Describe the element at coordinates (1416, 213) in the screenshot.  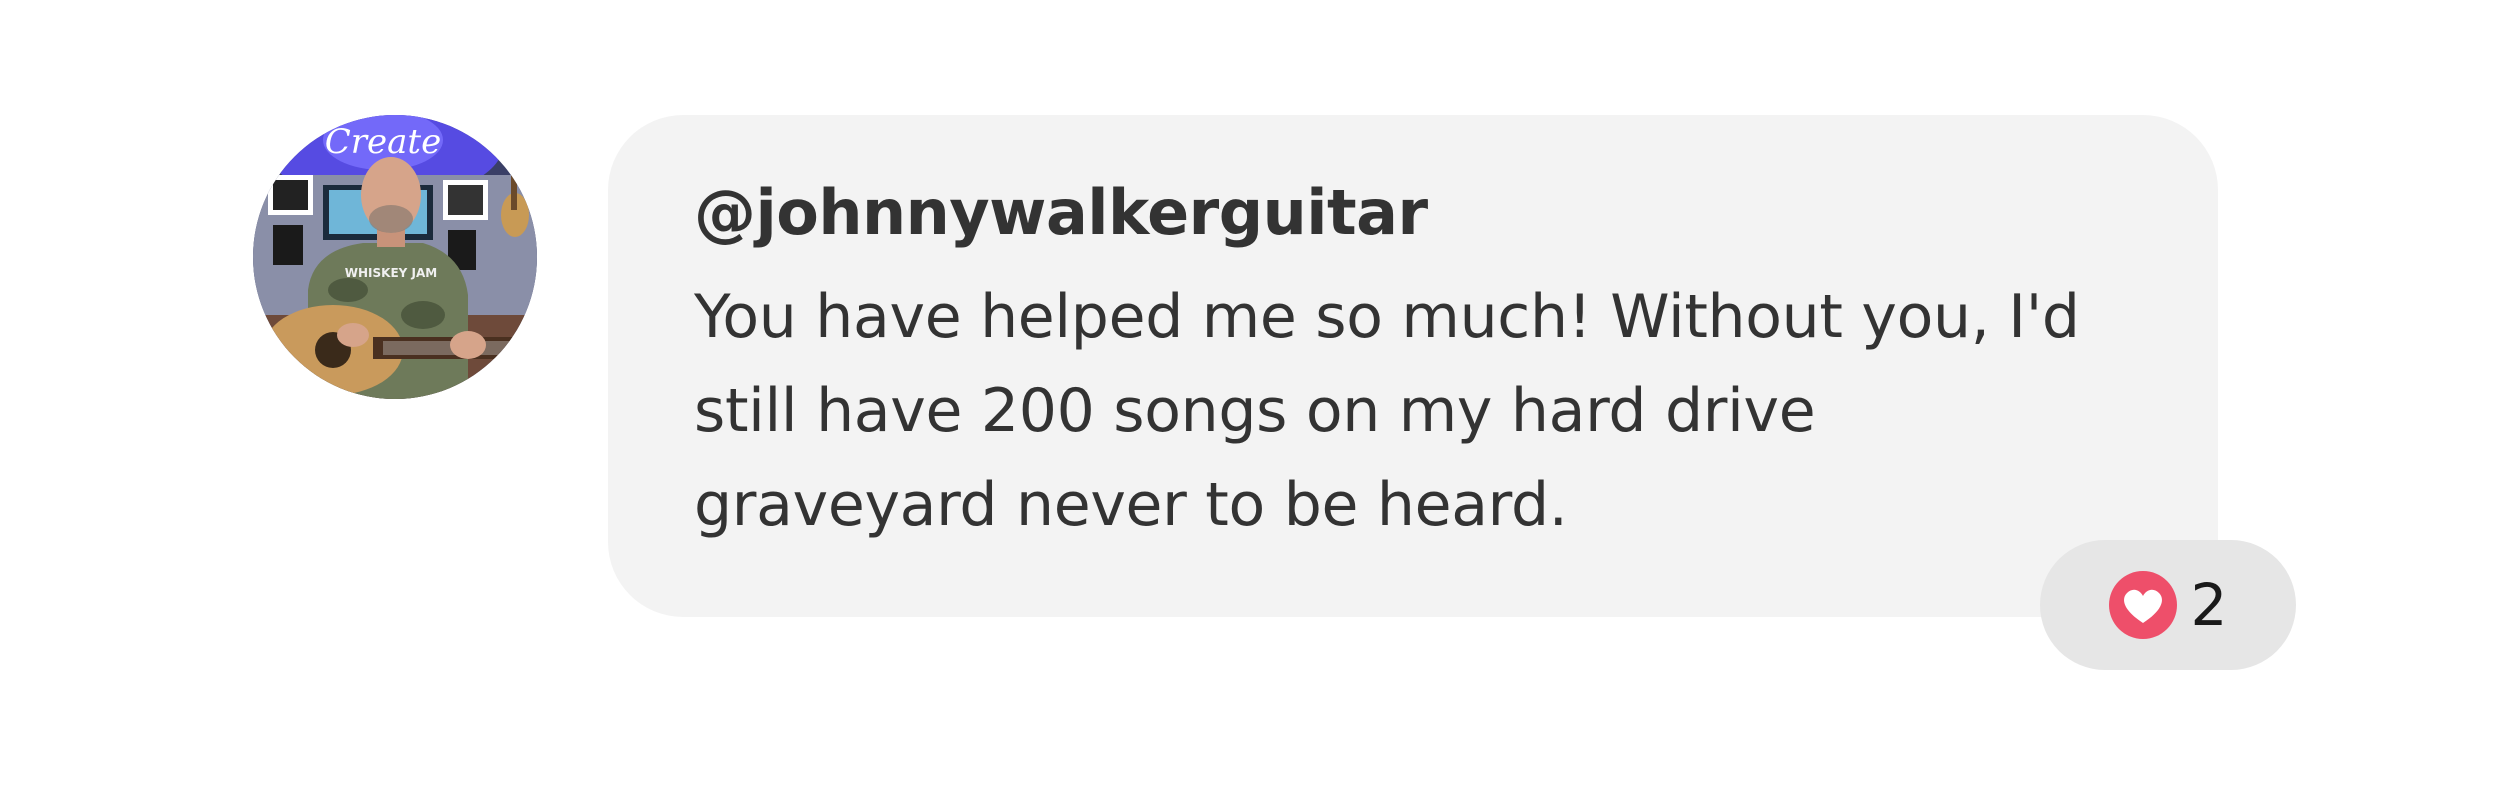
I see `comment-author-handle: @johnnywalkerguitar` at that location.